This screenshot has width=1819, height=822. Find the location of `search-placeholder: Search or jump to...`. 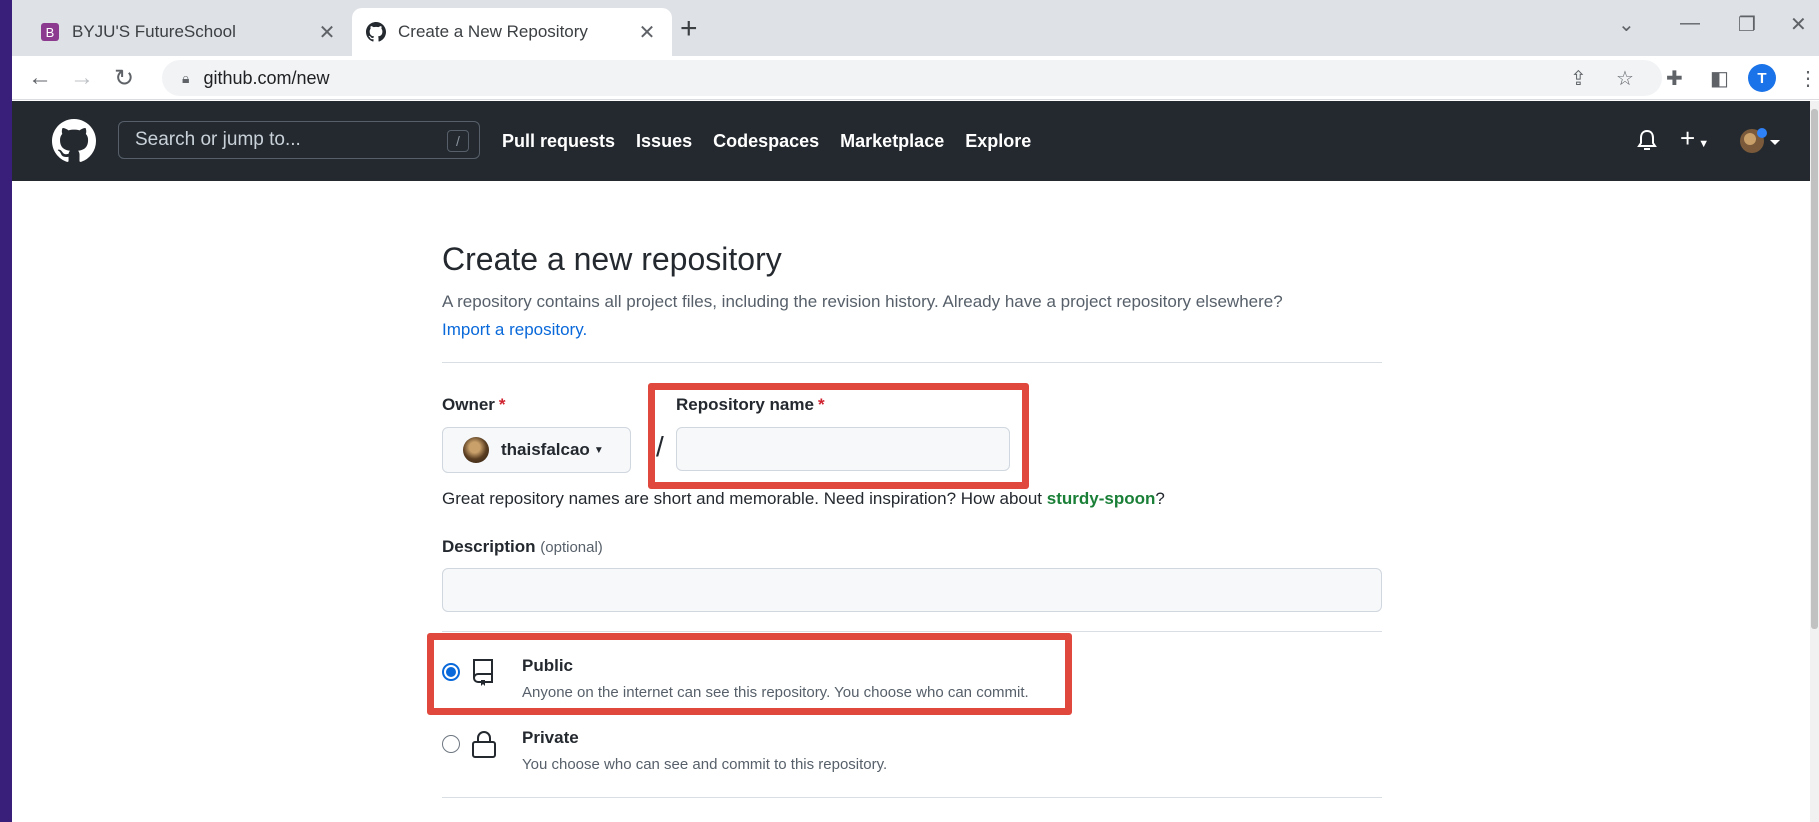

search-placeholder: Search or jump to... is located at coordinates (218, 139).